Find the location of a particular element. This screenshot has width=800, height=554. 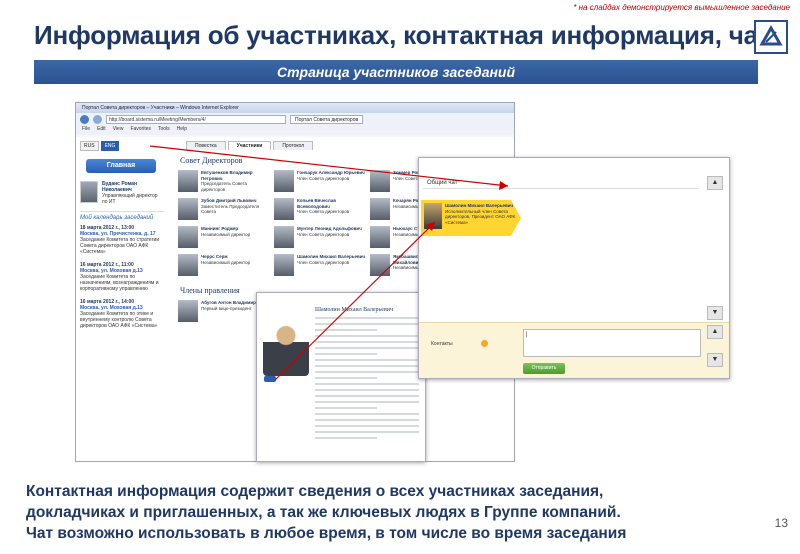

lang-rus: RUS is located at coordinates (89, 146).